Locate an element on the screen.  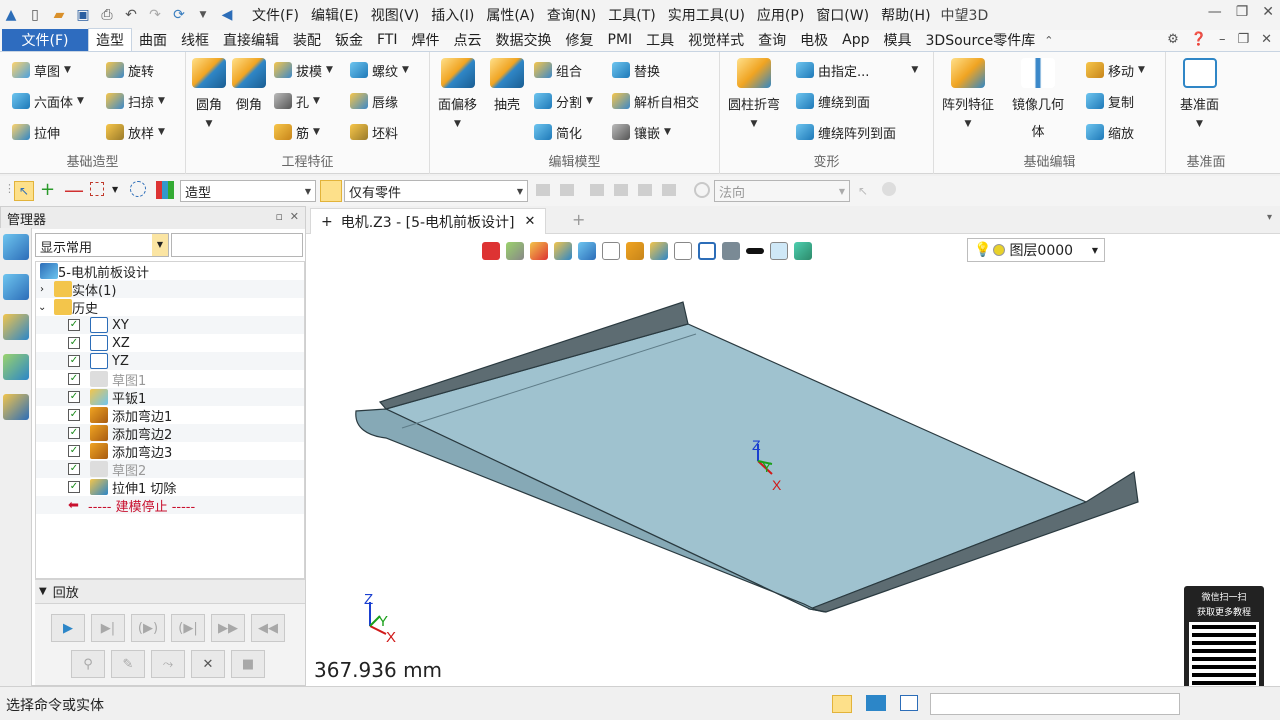
save-icon: ▣ is located at coordinates (83, 15).